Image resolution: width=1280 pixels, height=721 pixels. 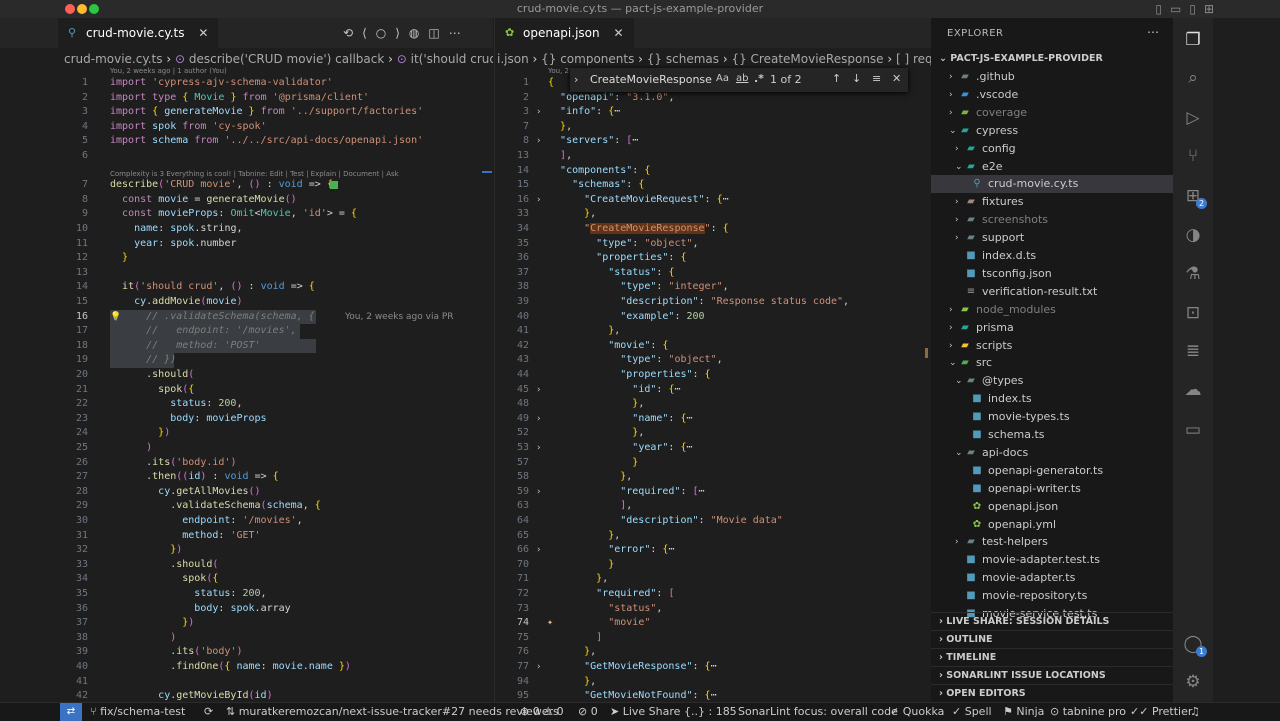 I want to click on tree-item: ■ movie-types.ts, so click(x=1052, y=417).